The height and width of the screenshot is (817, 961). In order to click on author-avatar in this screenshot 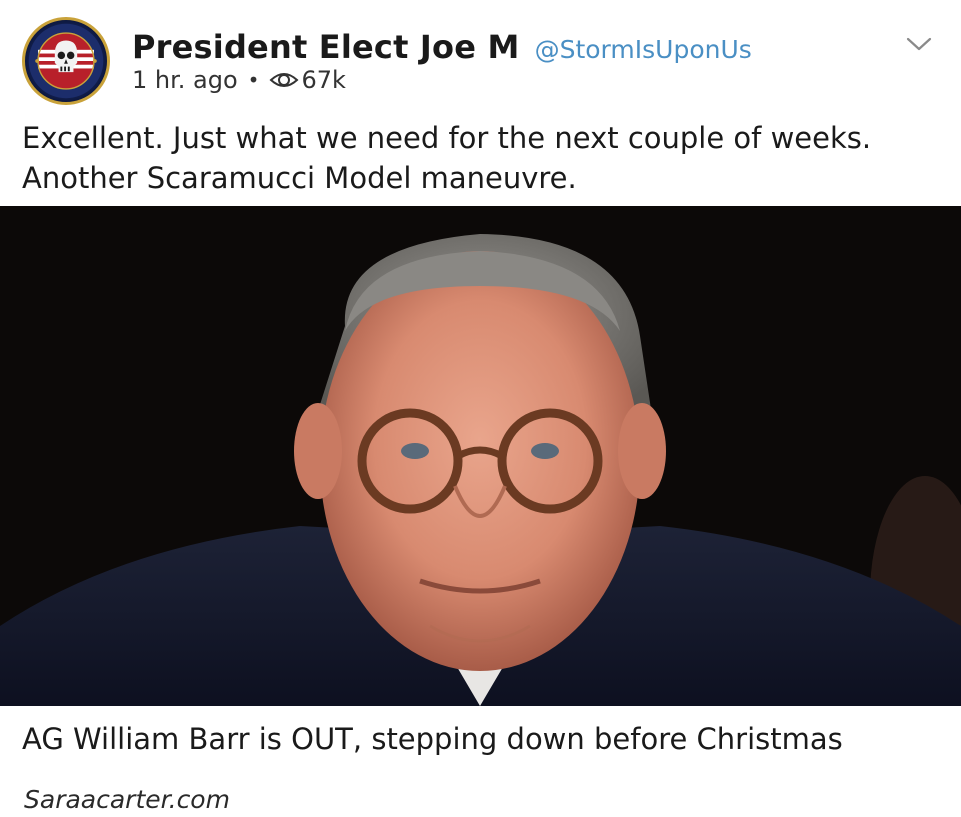, I will do `click(66, 61)`.